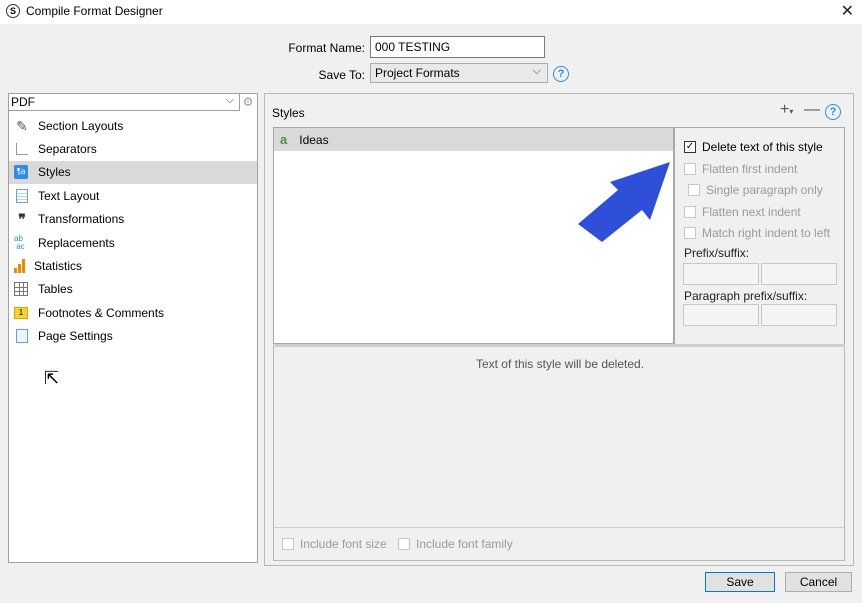 Image resolution: width=862 pixels, height=603 pixels. What do you see at coordinates (766, 233) in the screenshot?
I see `match-right-label: Match right indent to left` at bounding box center [766, 233].